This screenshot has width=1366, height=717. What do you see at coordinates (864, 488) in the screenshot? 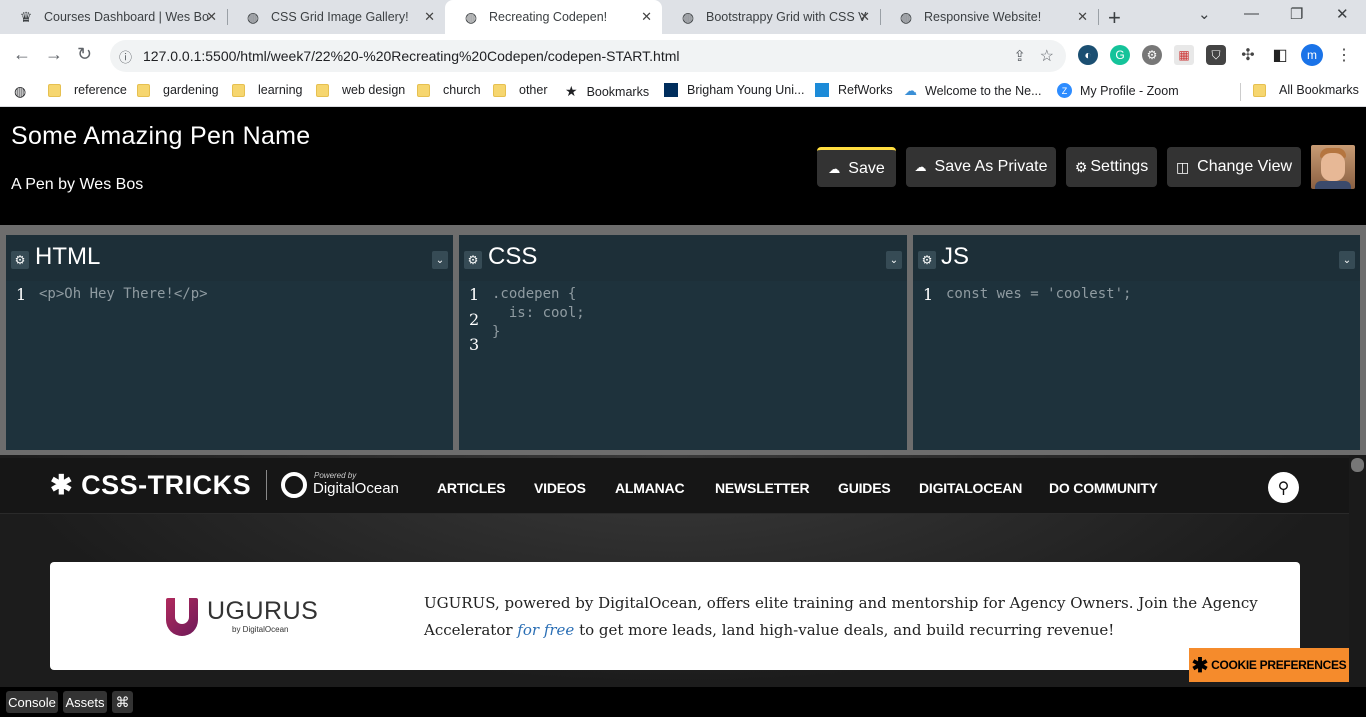
I see `nav-link-guides: GUIDES` at bounding box center [864, 488].